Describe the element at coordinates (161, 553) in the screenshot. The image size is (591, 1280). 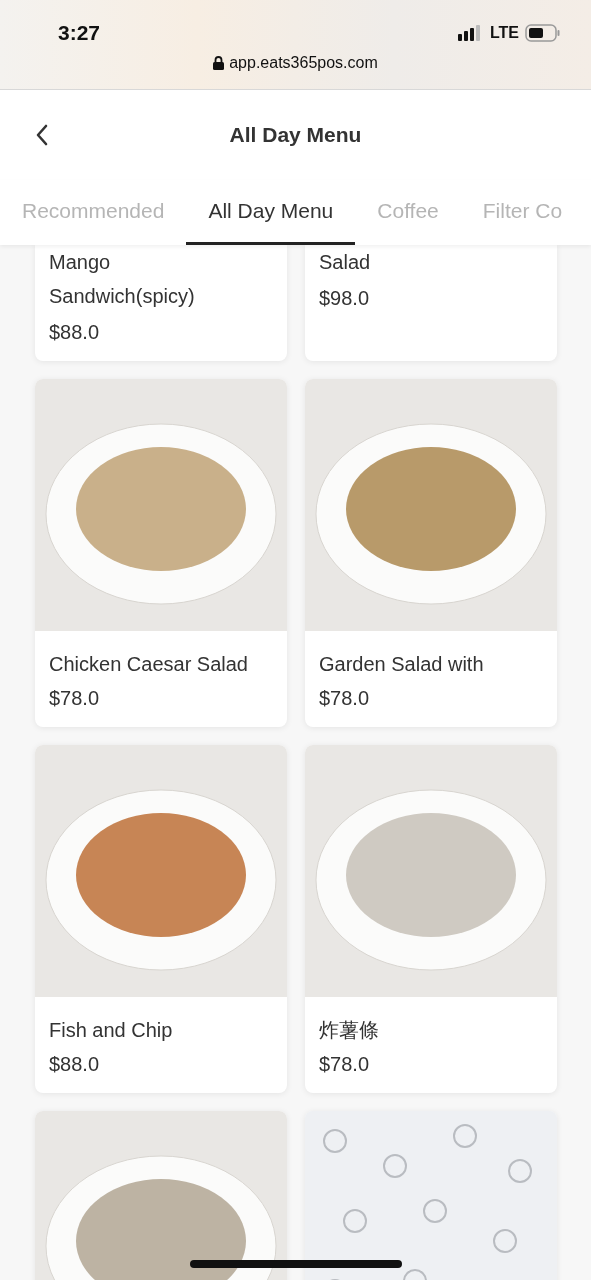
I see `menu-item-card: Chicken Caesar Salad $78.0` at that location.